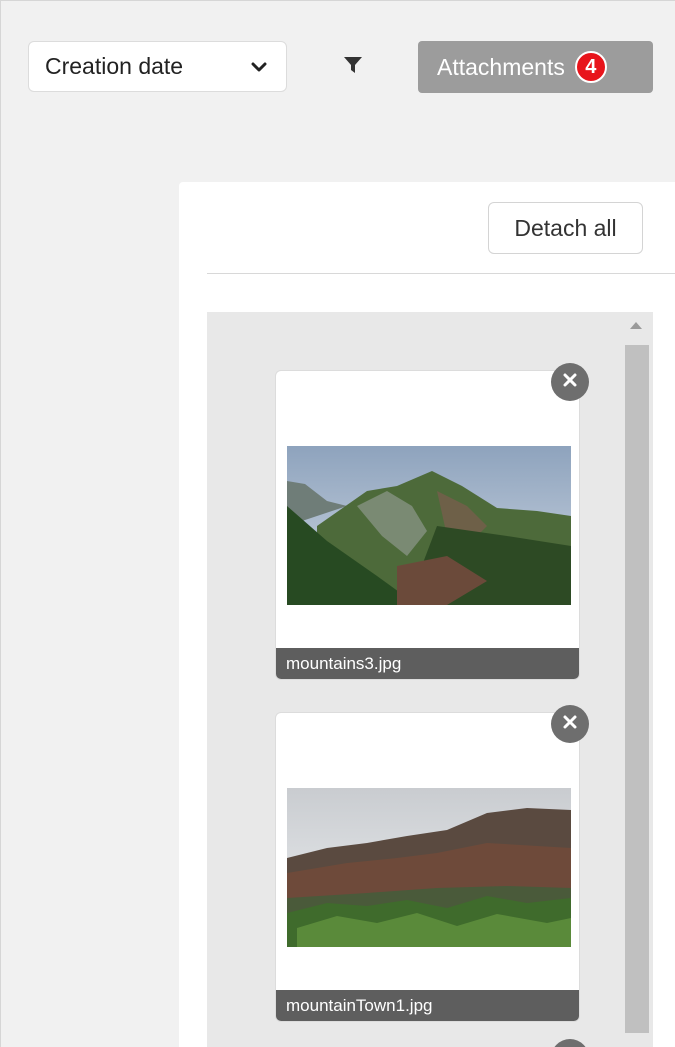 This screenshot has width=675, height=1047. I want to click on attachment-file-name: mountains3.jpg, so click(427, 663).